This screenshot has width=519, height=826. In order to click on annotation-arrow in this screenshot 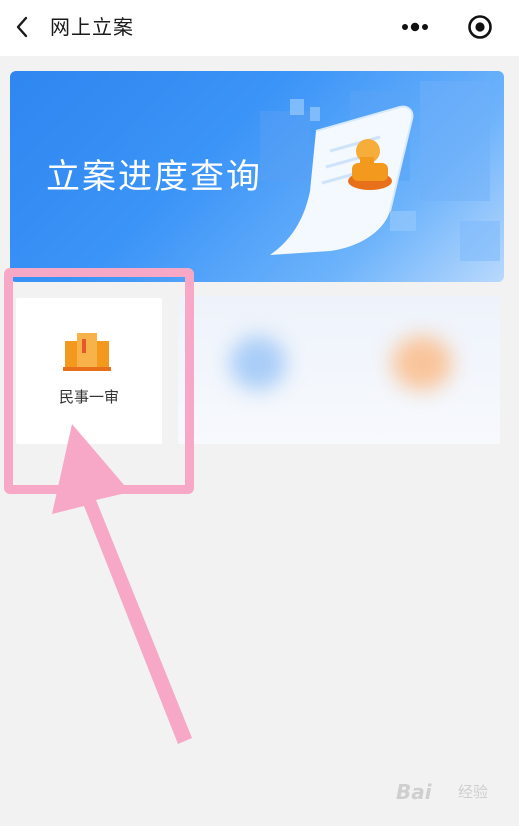, I will do `click(122, 584)`.